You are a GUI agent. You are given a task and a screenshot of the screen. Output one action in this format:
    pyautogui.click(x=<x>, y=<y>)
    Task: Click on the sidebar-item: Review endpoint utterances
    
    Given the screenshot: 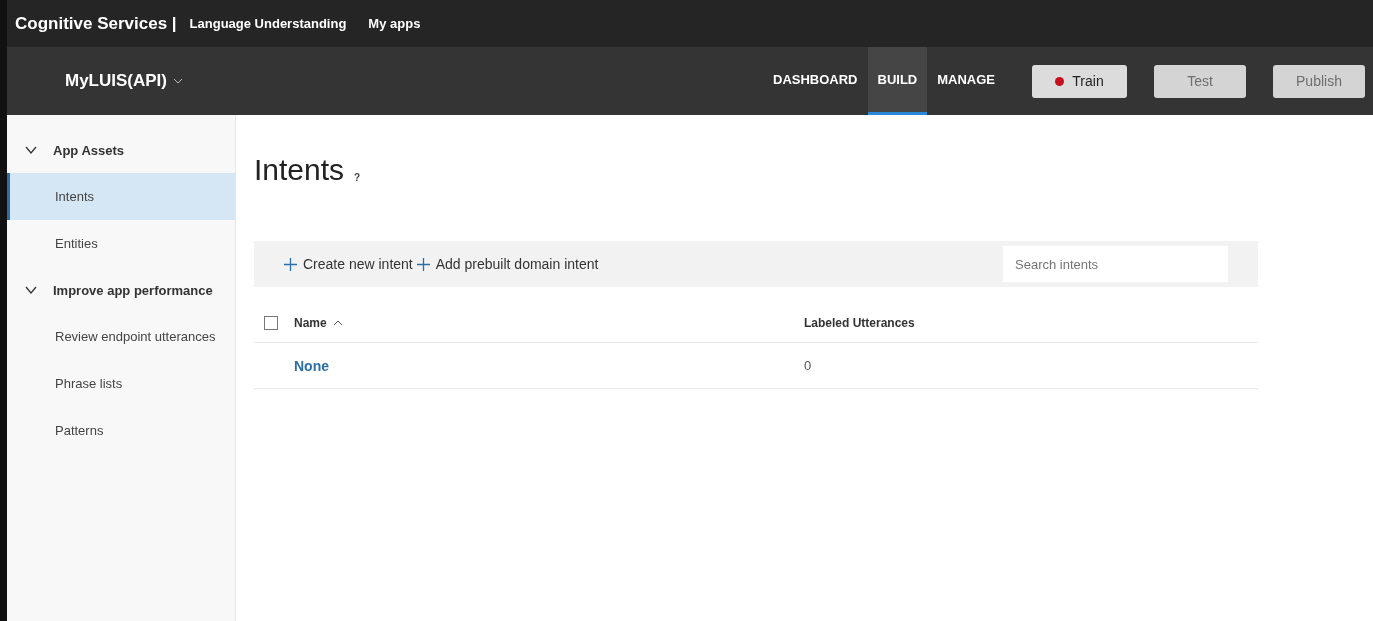 What is the action you would take?
    pyautogui.click(x=121, y=336)
    